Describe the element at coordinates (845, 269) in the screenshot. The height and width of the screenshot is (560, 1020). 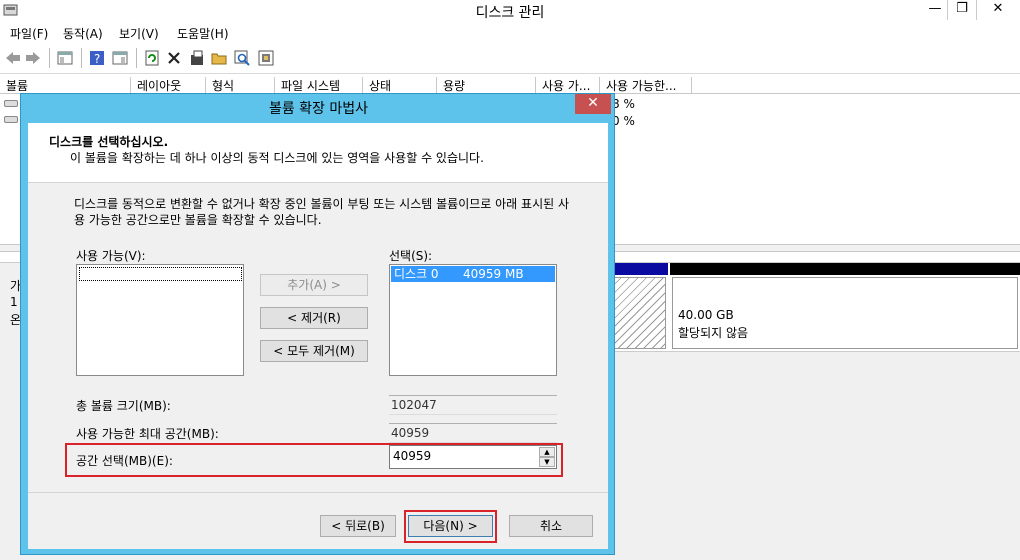
I see `partition-header-unallocated` at that location.